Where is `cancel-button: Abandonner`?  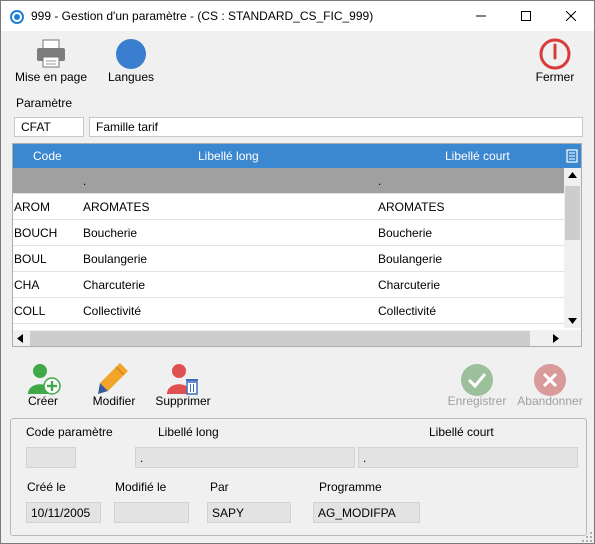 cancel-button: Abandonner is located at coordinates (550, 385).